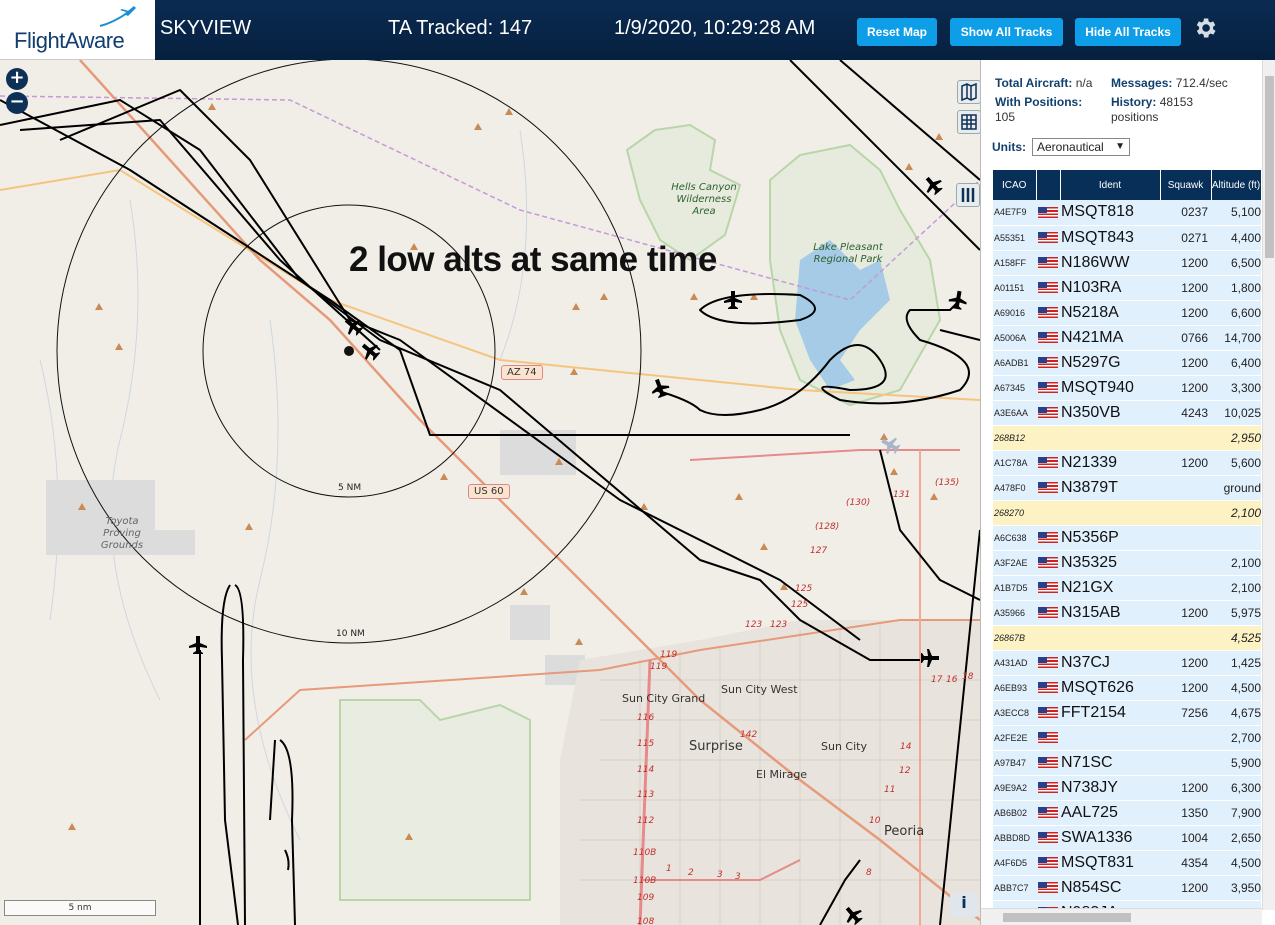 The height and width of the screenshot is (925, 1275). I want to click on table-row: A2FE2E 2,700, so click(1127, 738).